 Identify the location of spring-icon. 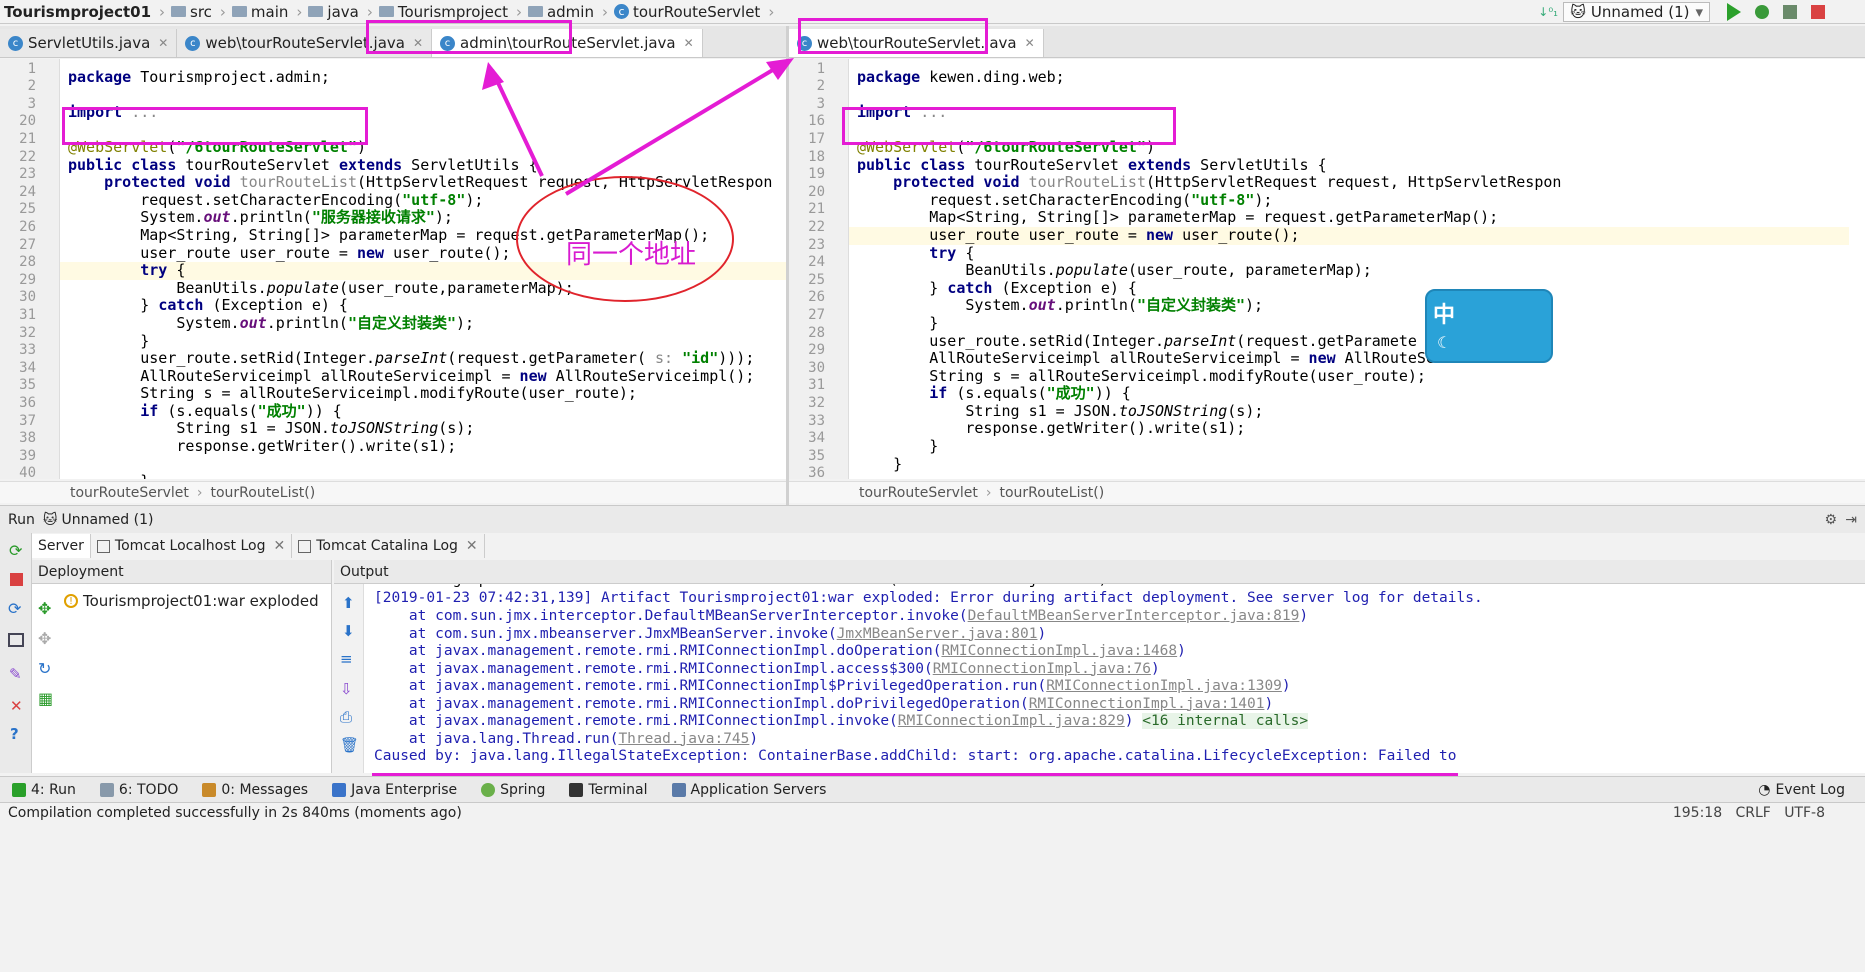
(488, 789).